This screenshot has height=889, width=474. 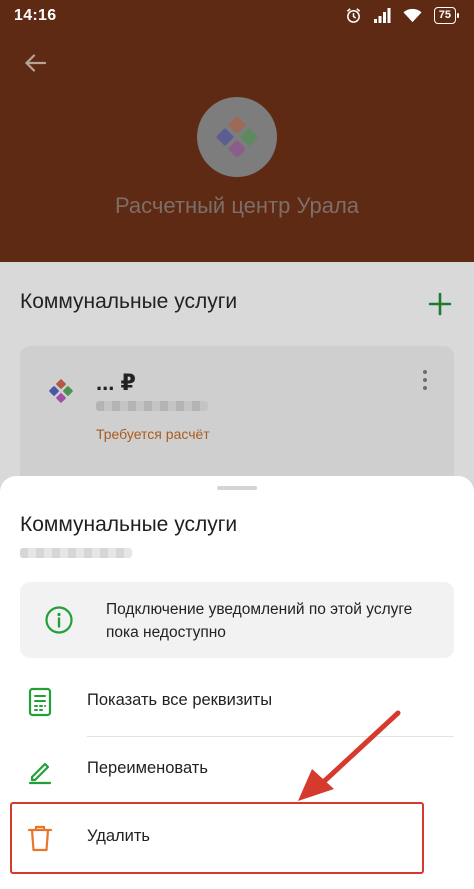 What do you see at coordinates (412, 15) in the screenshot?
I see `wifi-icon` at bounding box center [412, 15].